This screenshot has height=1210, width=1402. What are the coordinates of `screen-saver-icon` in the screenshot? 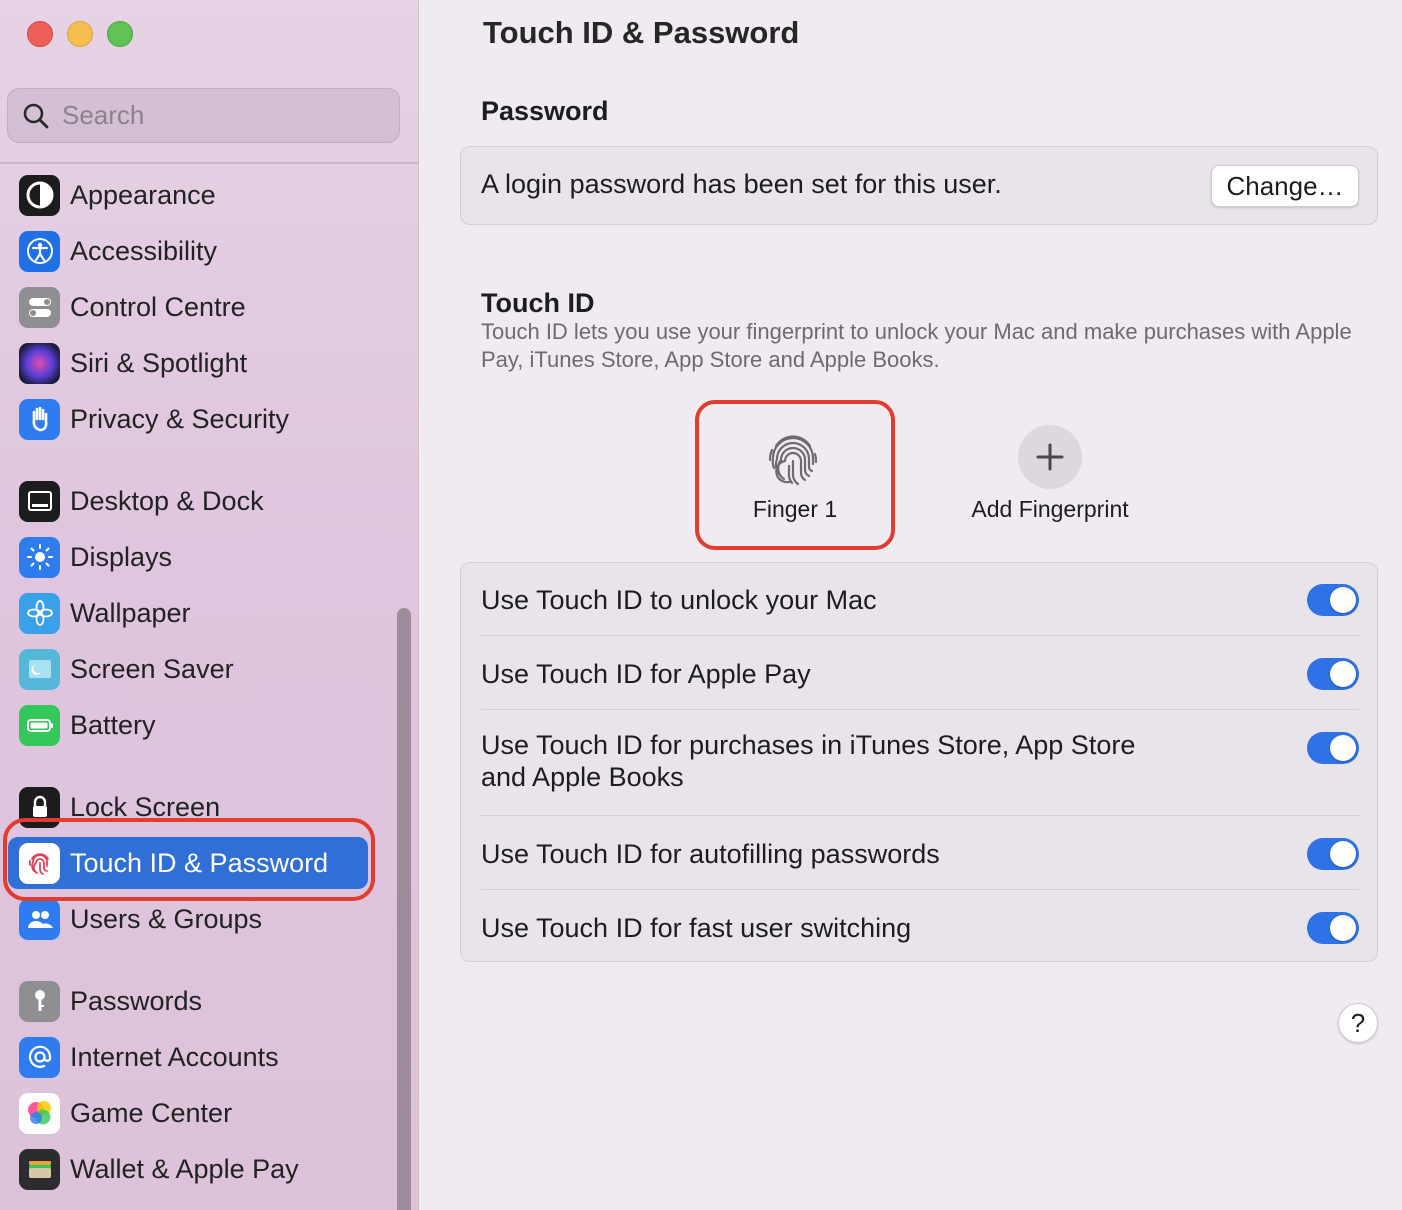 It's located at (39, 669).